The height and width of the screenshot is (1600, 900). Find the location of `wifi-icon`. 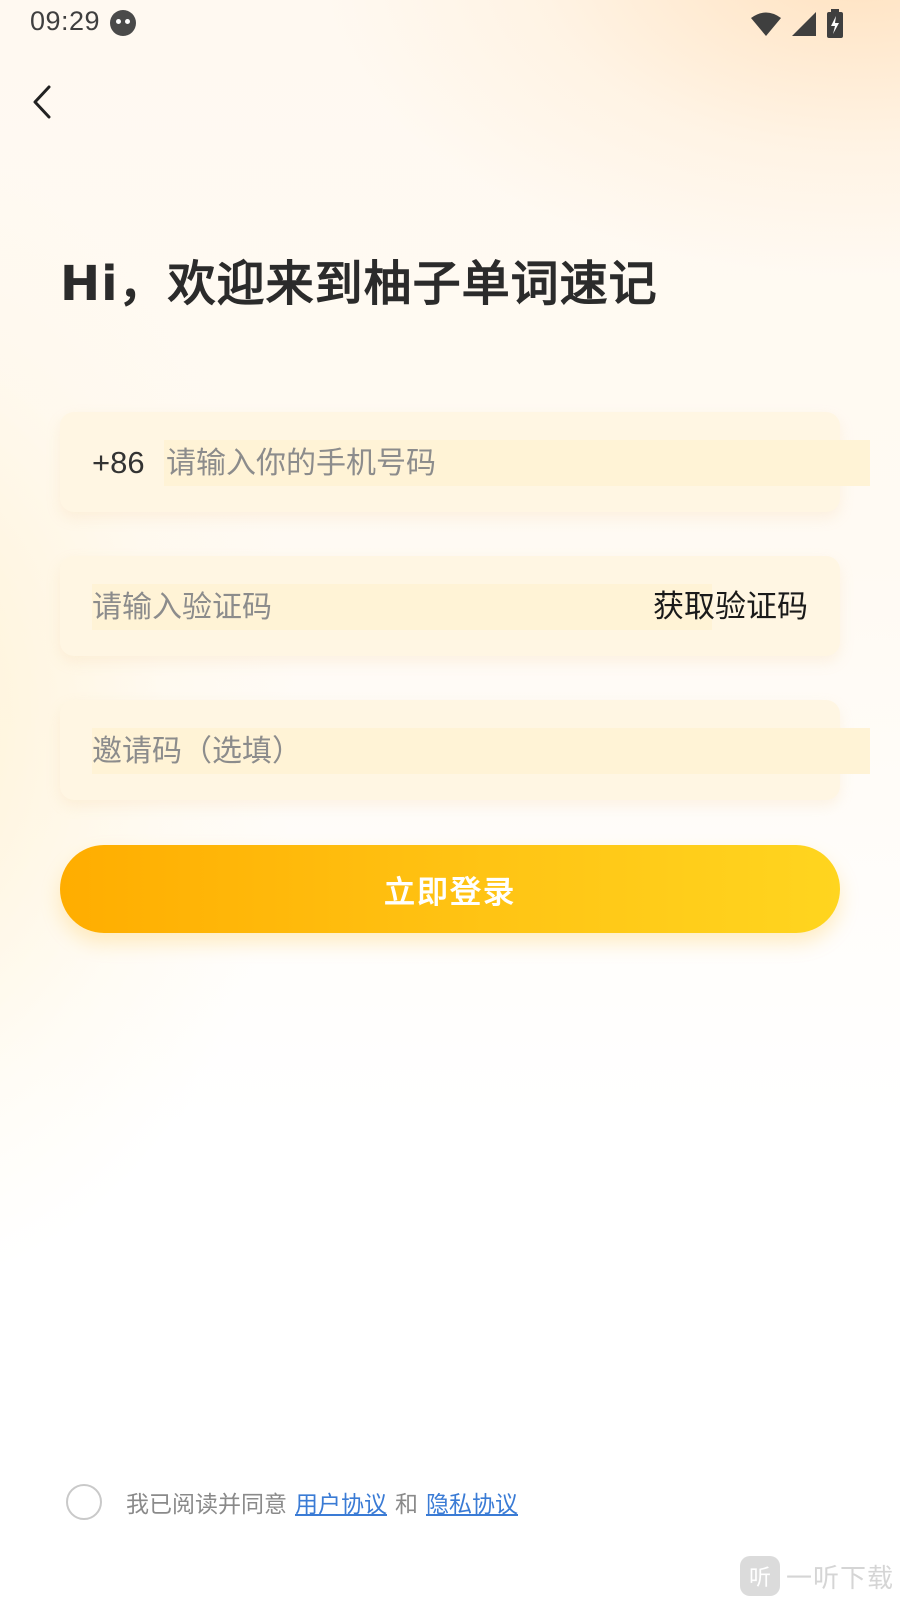

wifi-icon is located at coordinates (766, 24).